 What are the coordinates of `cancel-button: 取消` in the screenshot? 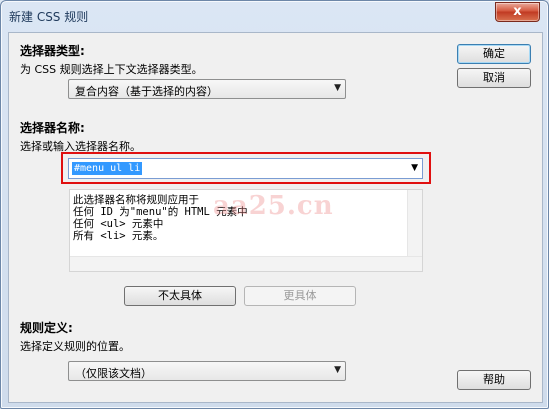 It's located at (494, 78).